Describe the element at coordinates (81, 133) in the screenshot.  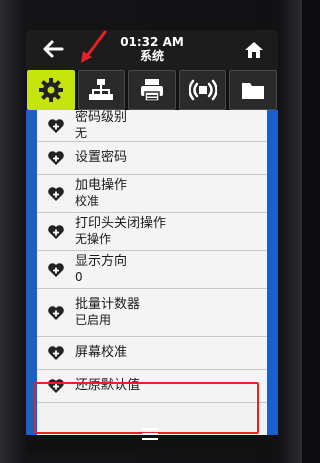
I see `item-value: 无` at that location.